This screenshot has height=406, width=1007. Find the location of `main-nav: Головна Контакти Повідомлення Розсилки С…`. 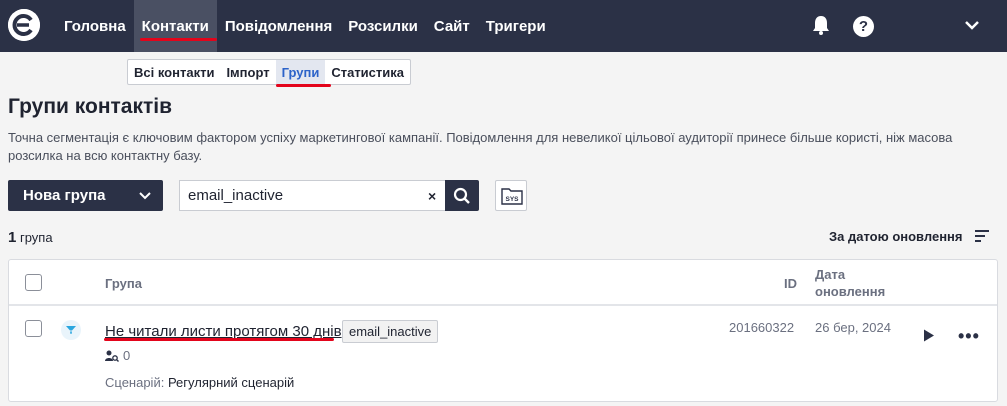

main-nav: Головна Контакти Повідомлення Розсилки С… is located at coordinates (305, 26).